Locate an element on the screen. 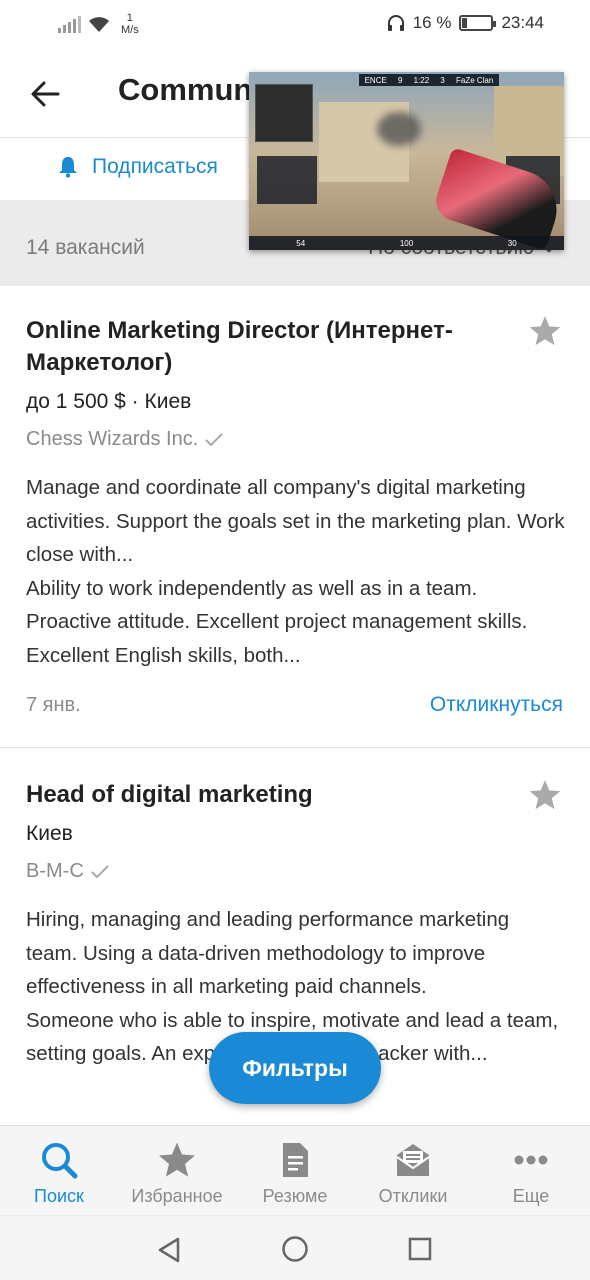 The height and width of the screenshot is (1280, 590). nav-label: Резюме is located at coordinates (295, 1196).